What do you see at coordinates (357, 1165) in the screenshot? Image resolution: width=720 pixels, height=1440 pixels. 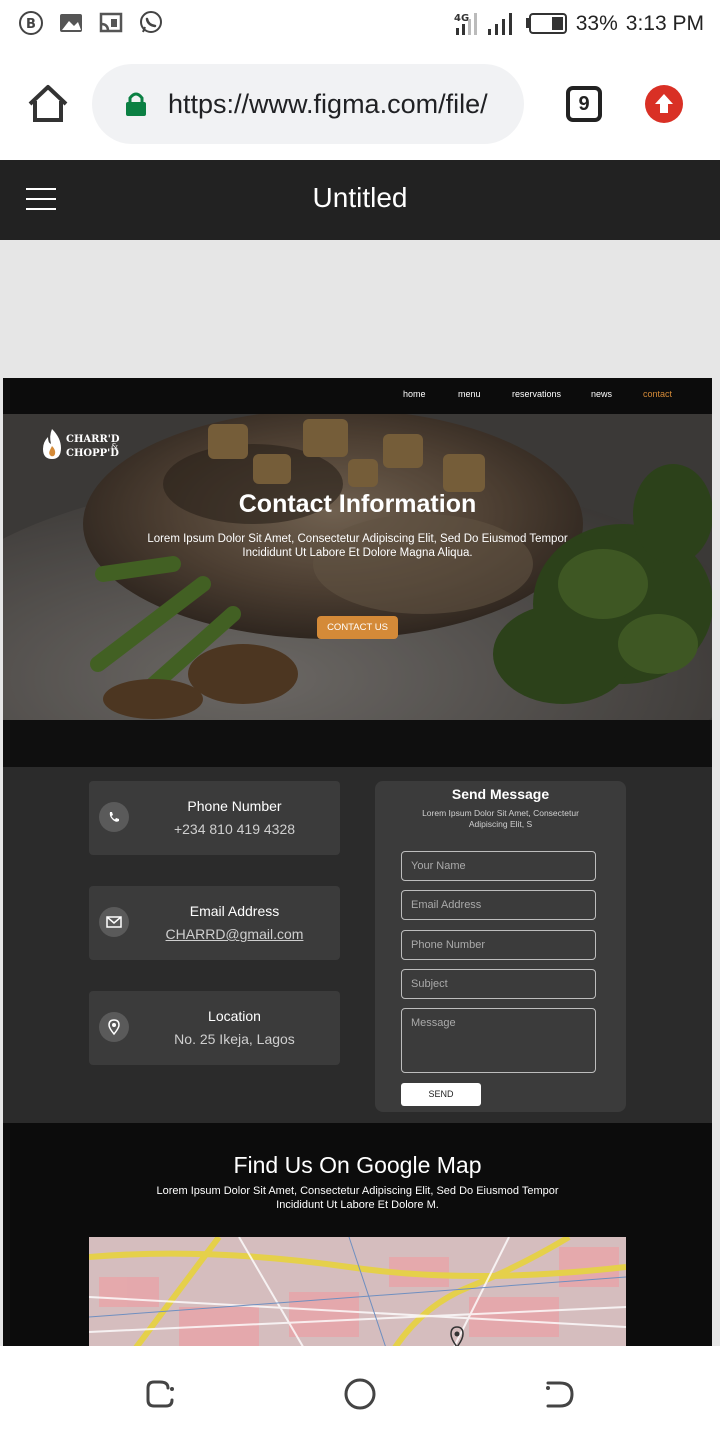 I see `map-title: Find Us On Google Map` at bounding box center [357, 1165].